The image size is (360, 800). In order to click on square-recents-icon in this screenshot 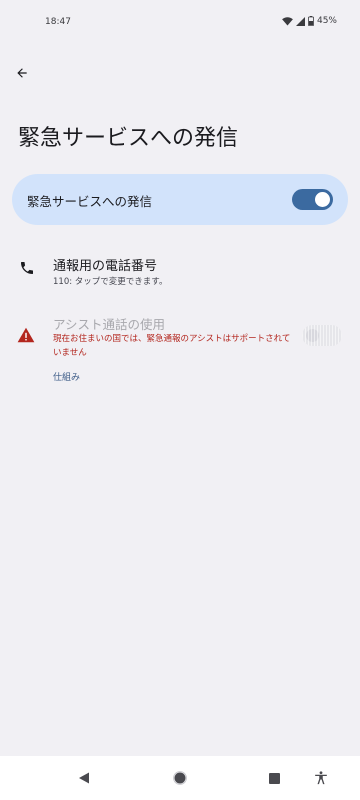, I will do `click(274, 778)`.